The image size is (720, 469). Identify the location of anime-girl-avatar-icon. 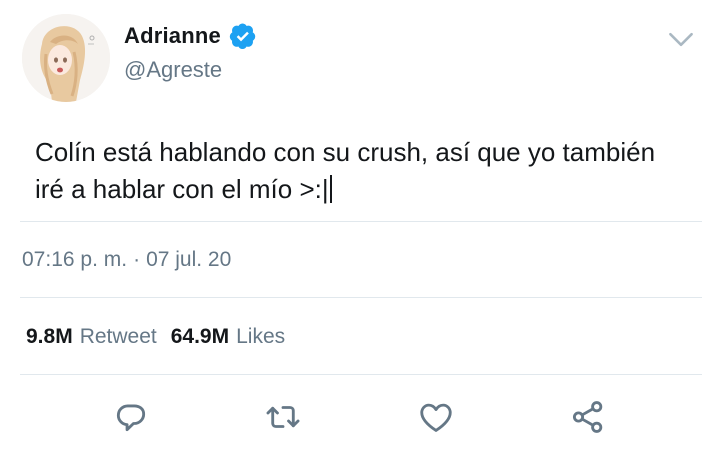
(66, 58).